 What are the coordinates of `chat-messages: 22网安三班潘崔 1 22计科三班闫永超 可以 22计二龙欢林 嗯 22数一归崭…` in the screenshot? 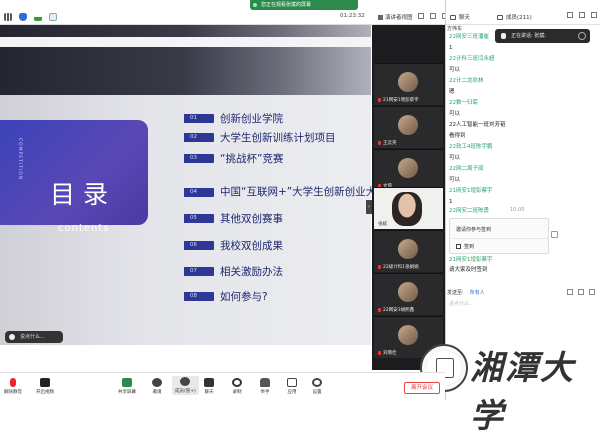 It's located at (519, 122).